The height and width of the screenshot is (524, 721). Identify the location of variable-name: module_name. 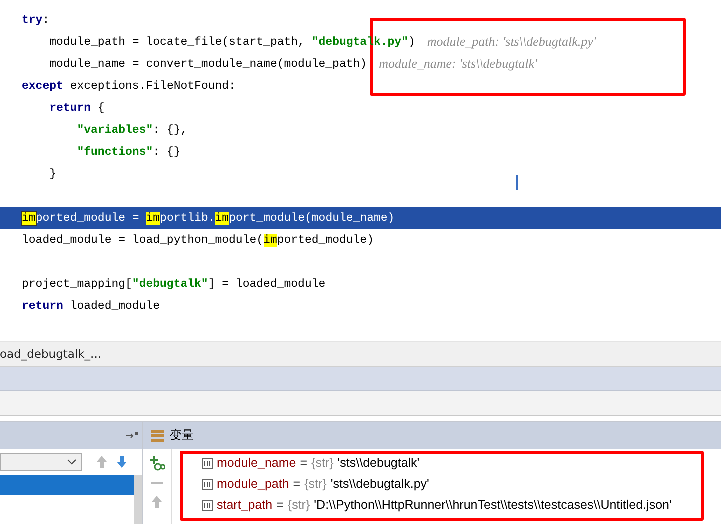
(256, 463).